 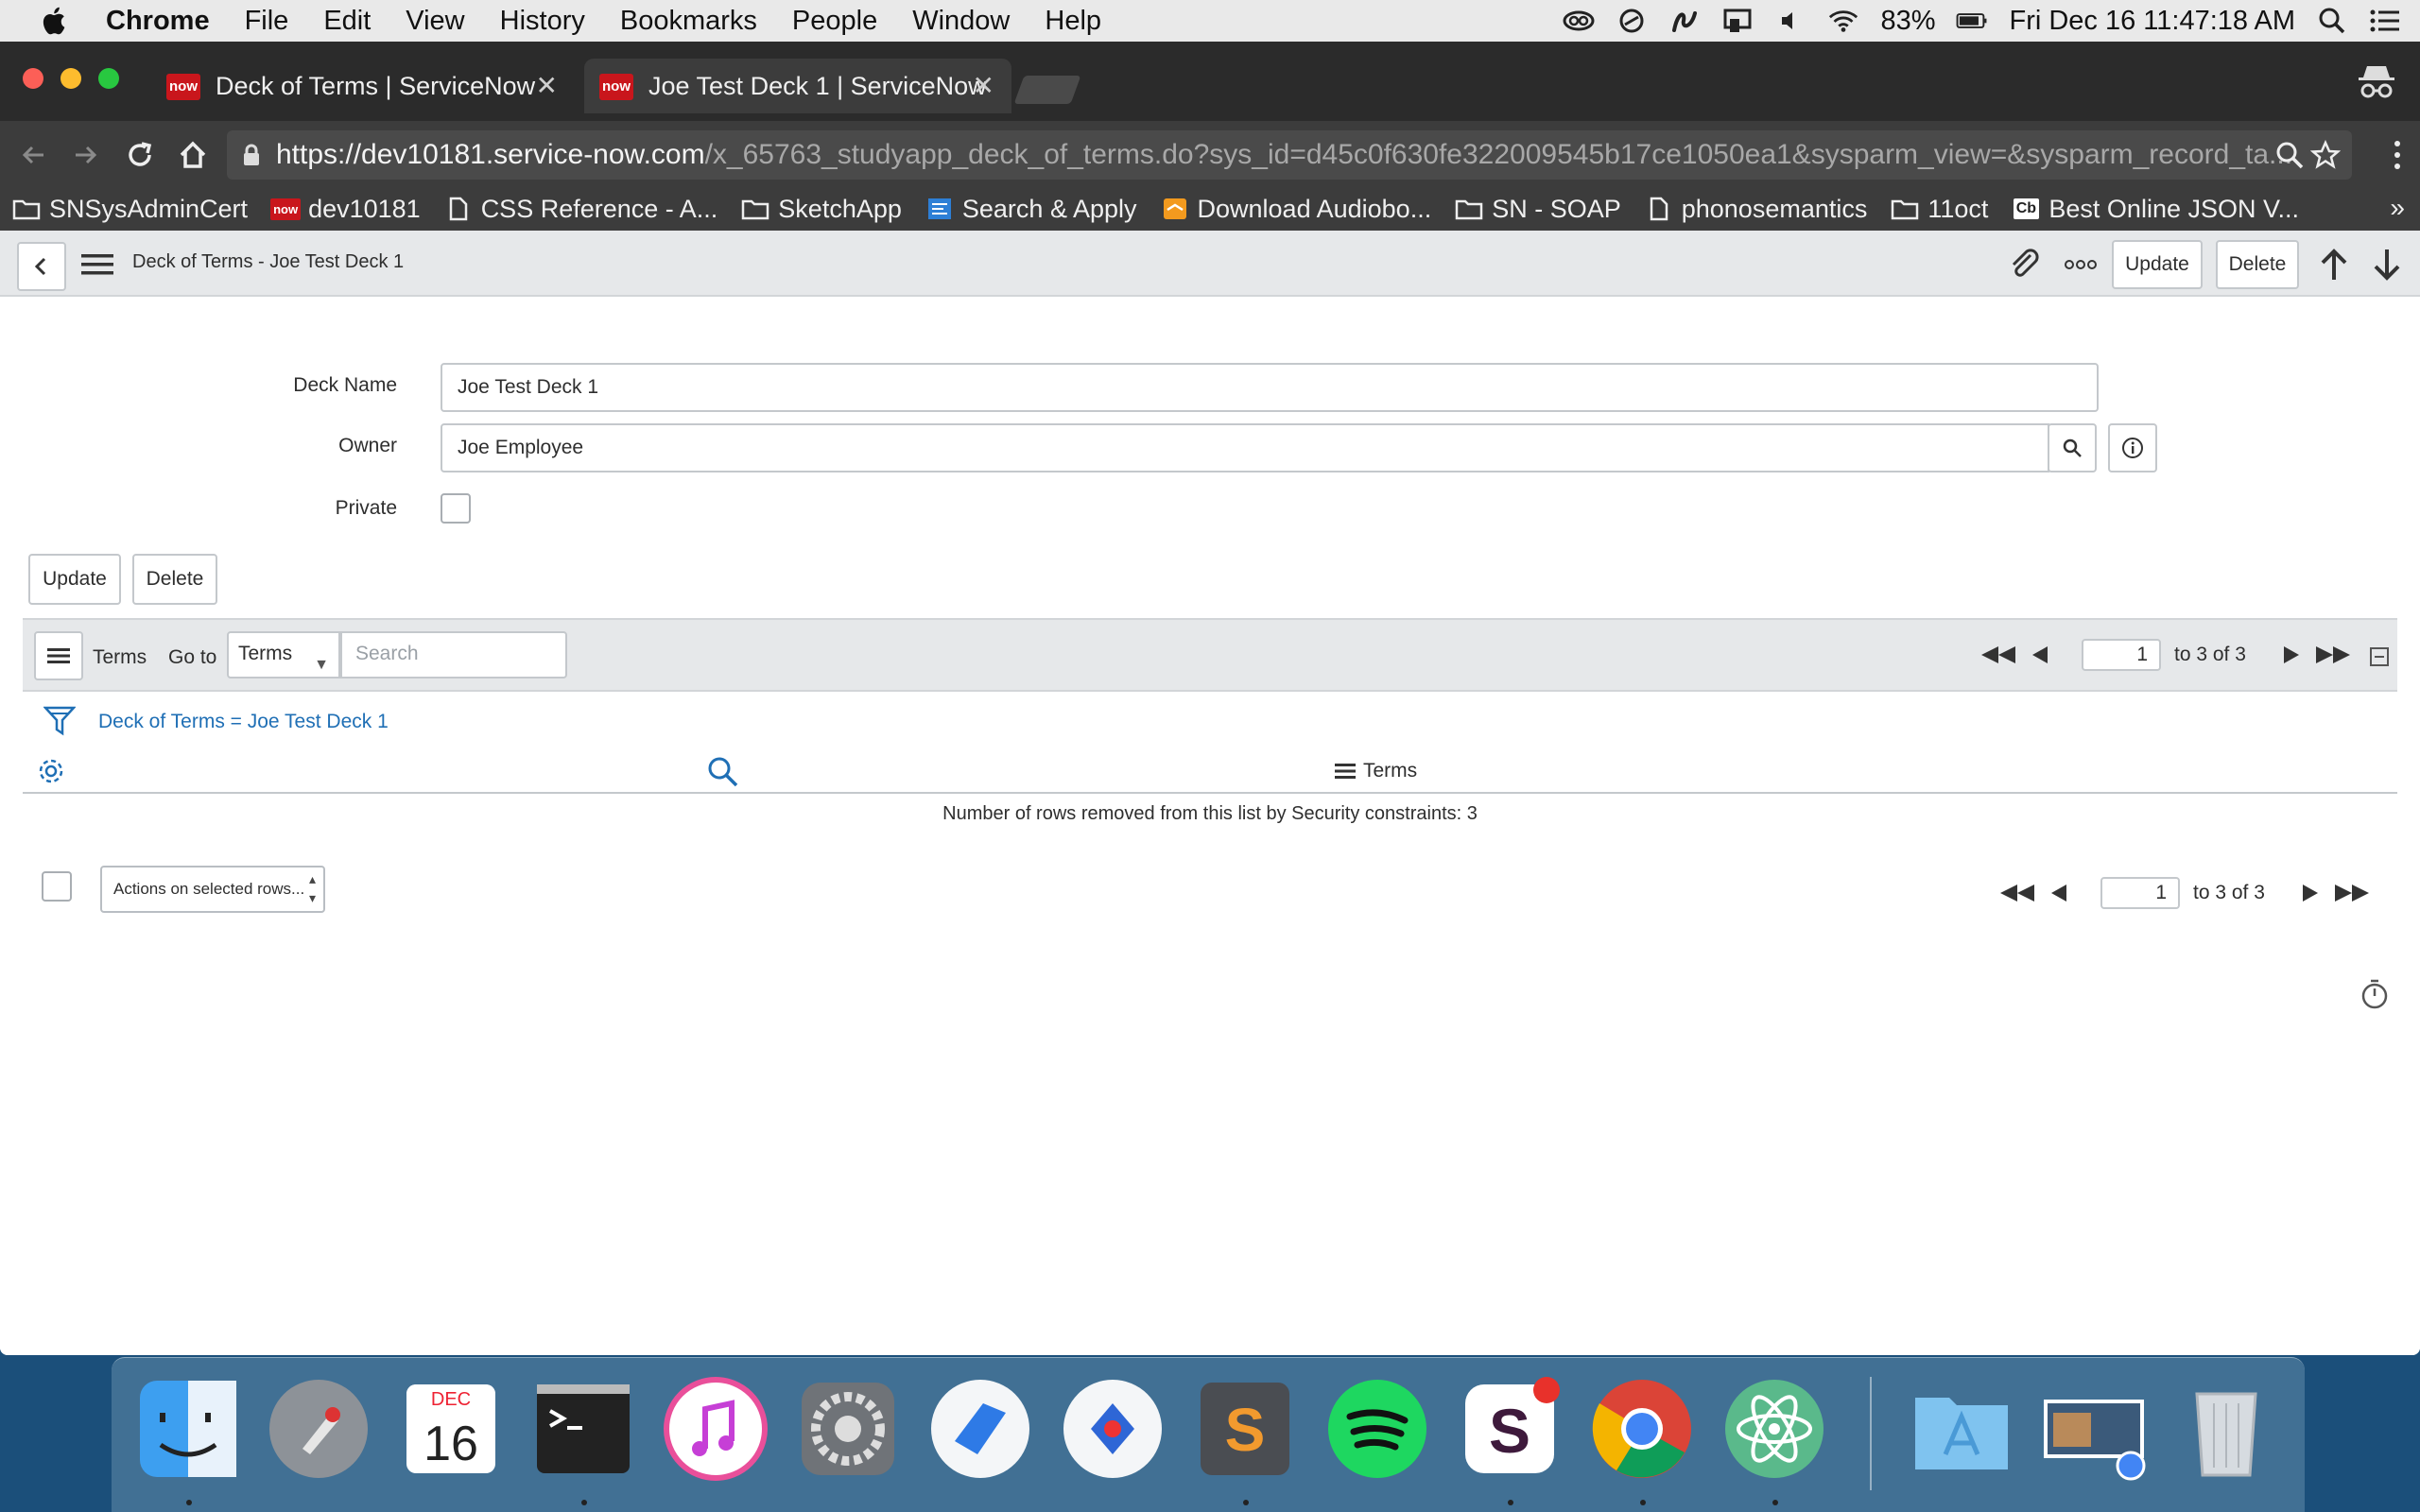 What do you see at coordinates (1579, 21) in the screenshot?
I see `creative-cloud-icon` at bounding box center [1579, 21].